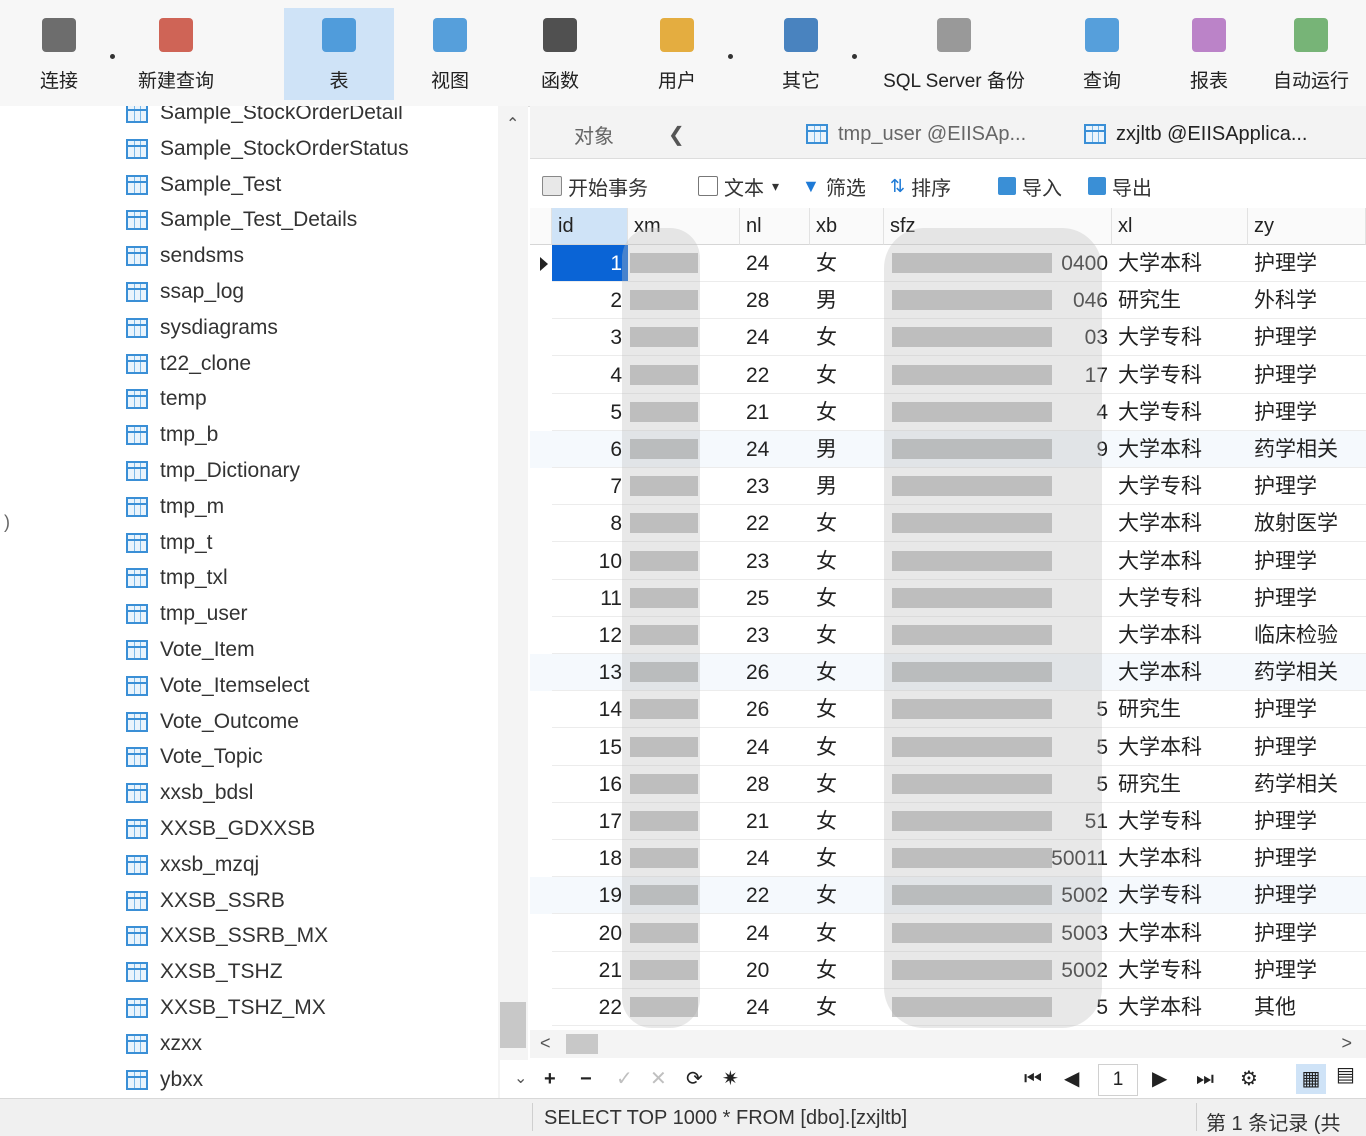 This screenshot has width=1366, height=1136. I want to click on tree-scroll-thumb, so click(513, 1025).